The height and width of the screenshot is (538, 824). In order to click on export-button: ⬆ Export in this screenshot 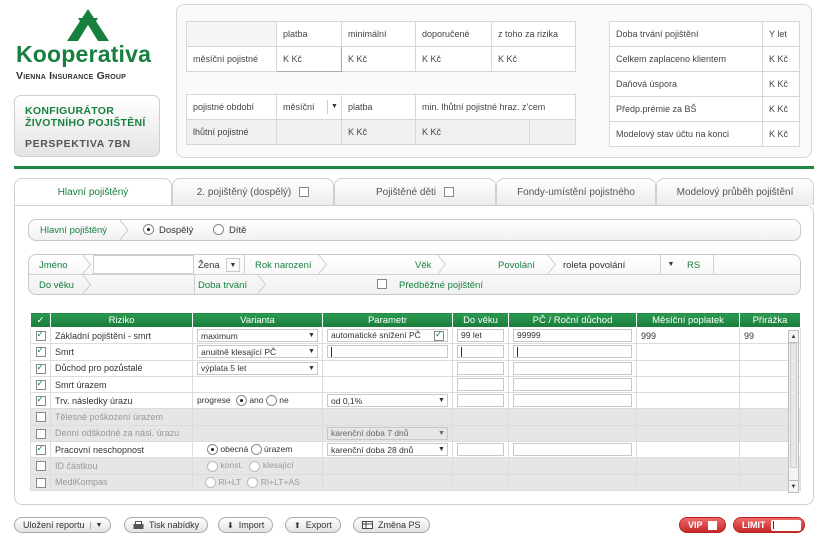, I will do `click(313, 525)`.